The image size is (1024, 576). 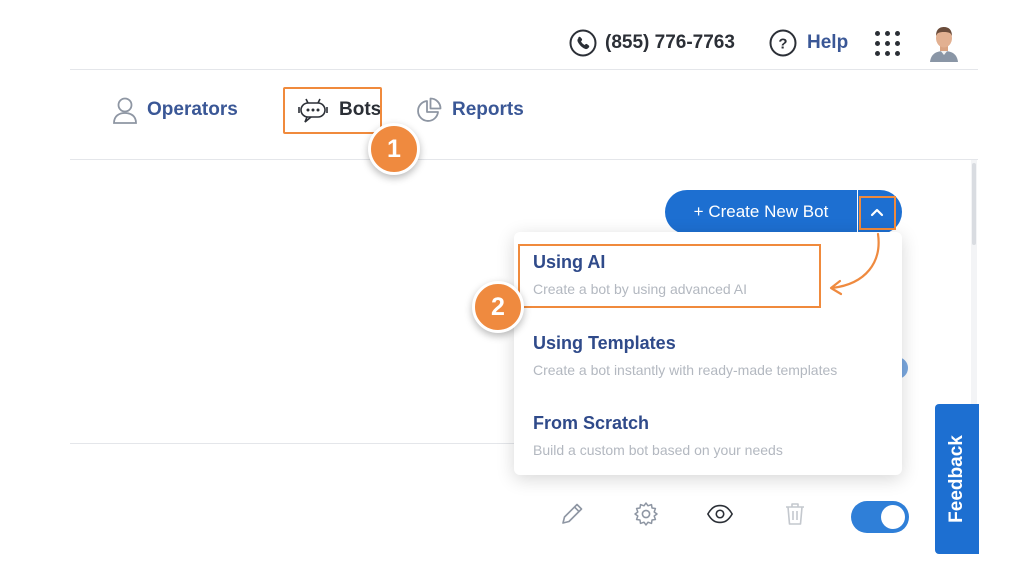 What do you see at coordinates (293, 443) in the screenshot?
I see `row-divider` at bounding box center [293, 443].